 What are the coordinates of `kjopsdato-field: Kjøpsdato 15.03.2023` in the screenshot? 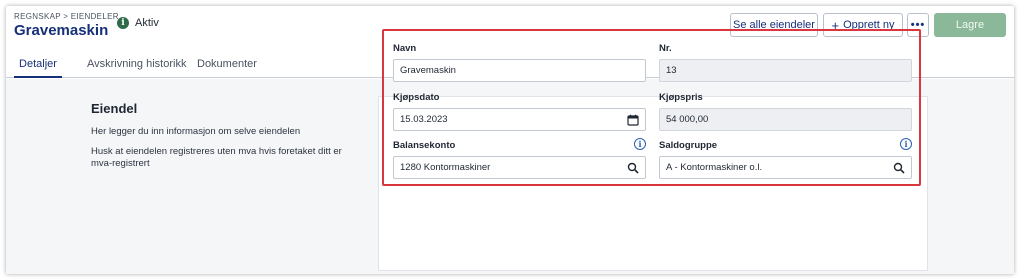 It's located at (519, 111).